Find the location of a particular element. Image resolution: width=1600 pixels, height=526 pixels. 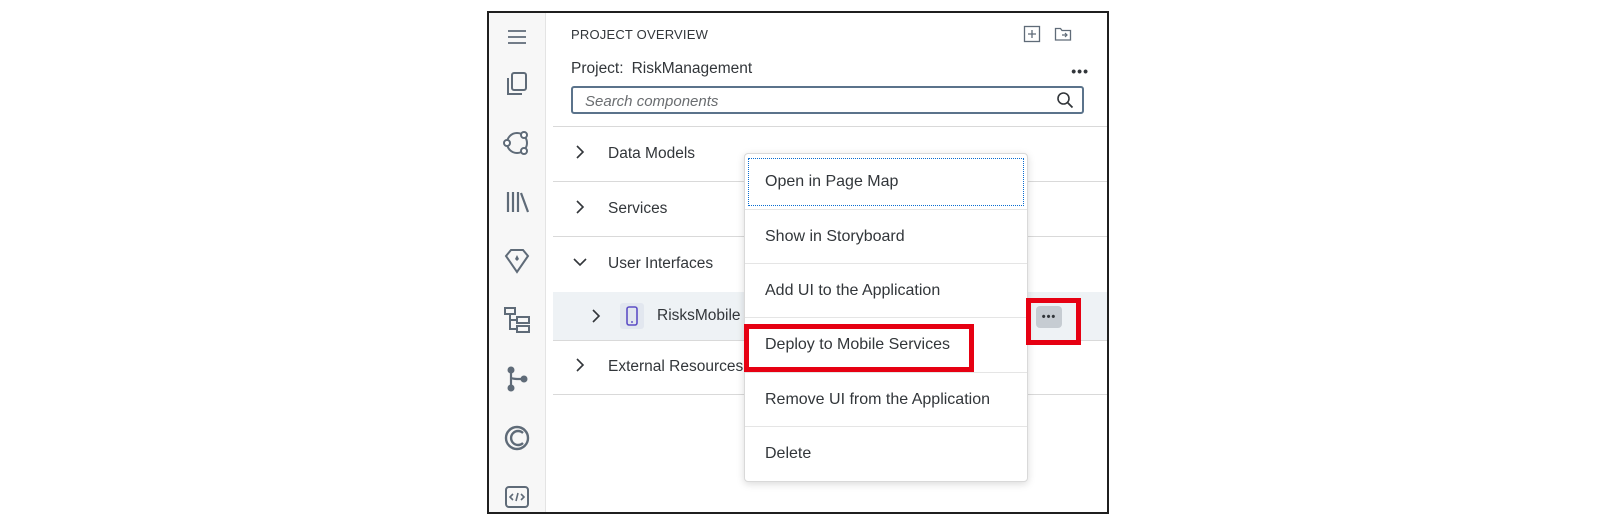

tree-item-label: User Interfaces is located at coordinates (661, 263).